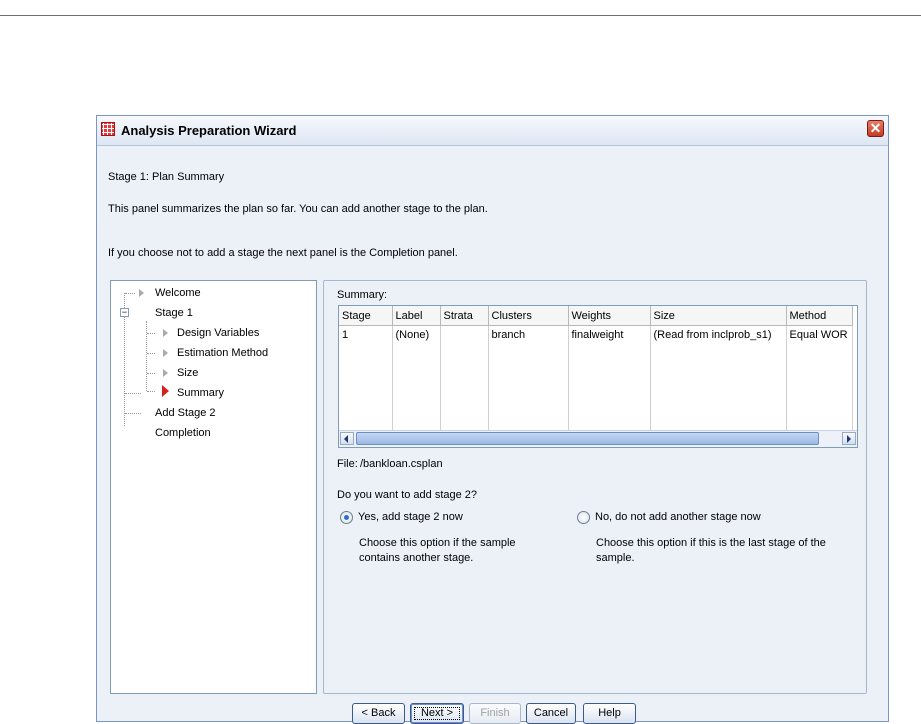 Image resolution: width=921 pixels, height=724 pixels. Describe the element at coordinates (185, 413) in the screenshot. I see `tree-item-add-stage2: Add Stage 2` at that location.